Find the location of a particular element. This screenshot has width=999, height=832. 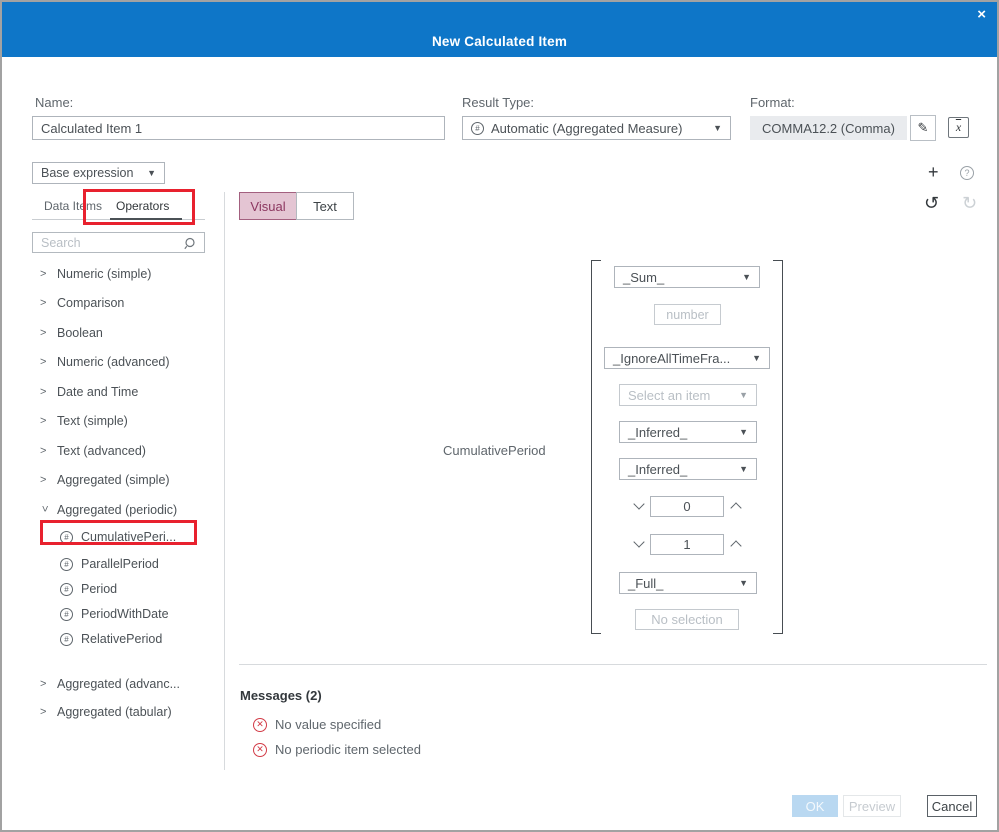

start-offset-field is located at coordinates (687, 506).